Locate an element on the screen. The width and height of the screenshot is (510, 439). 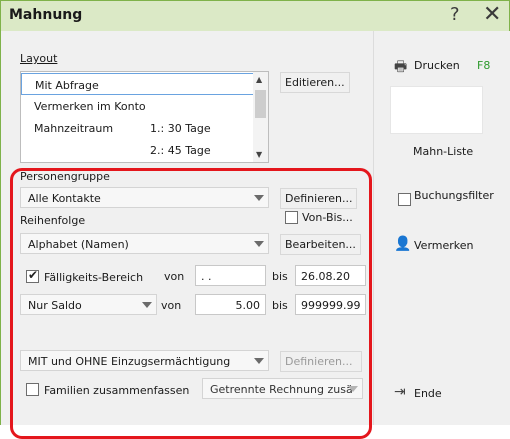
list-item-label: Mit Abfrage is located at coordinates (67, 85).